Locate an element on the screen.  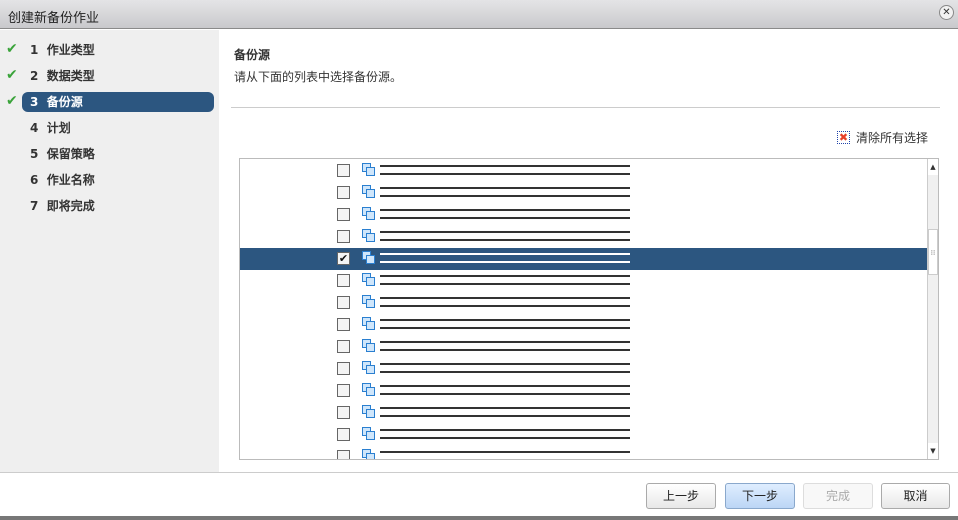
step-number: 7 is located at coordinates (34, 206).